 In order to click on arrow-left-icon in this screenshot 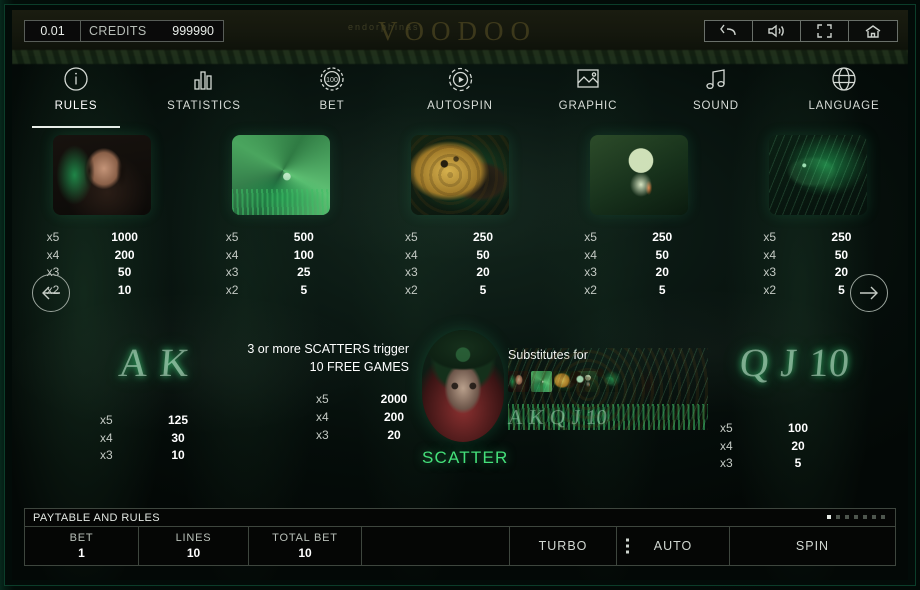, I will do `click(51, 293)`.